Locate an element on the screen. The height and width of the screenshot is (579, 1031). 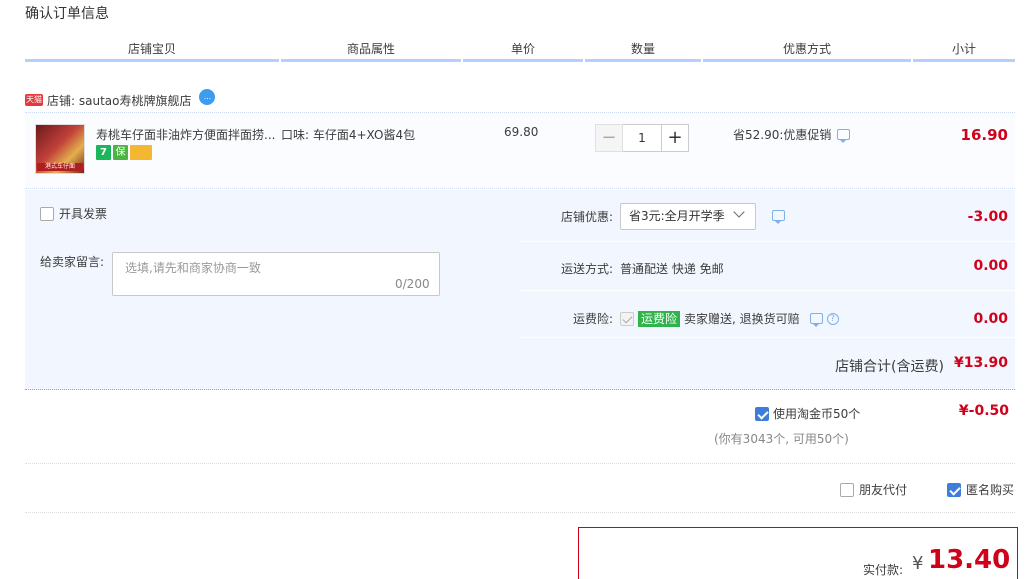
insurance-info: 运费险 卖家赠送, 退换货可赔 ? is located at coordinates (729, 318).